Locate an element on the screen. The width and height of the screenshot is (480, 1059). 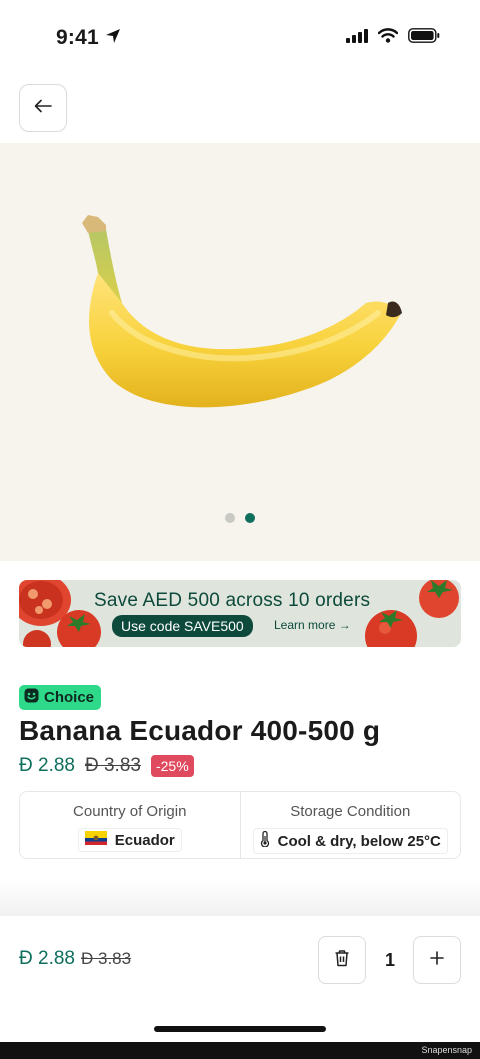
increase-quantity-button is located at coordinates (437, 960).